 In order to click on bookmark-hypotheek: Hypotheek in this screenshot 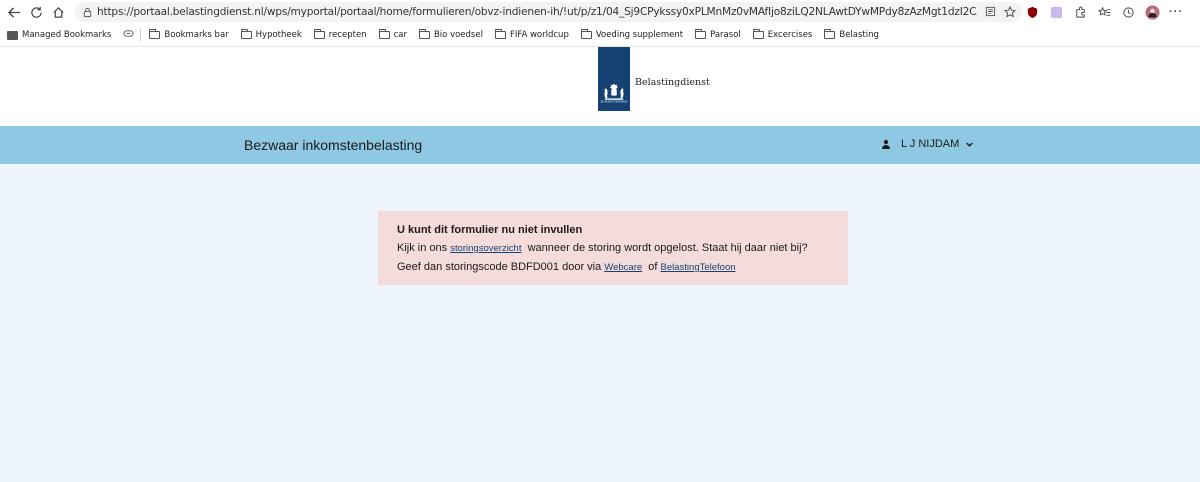, I will do `click(271, 34)`.